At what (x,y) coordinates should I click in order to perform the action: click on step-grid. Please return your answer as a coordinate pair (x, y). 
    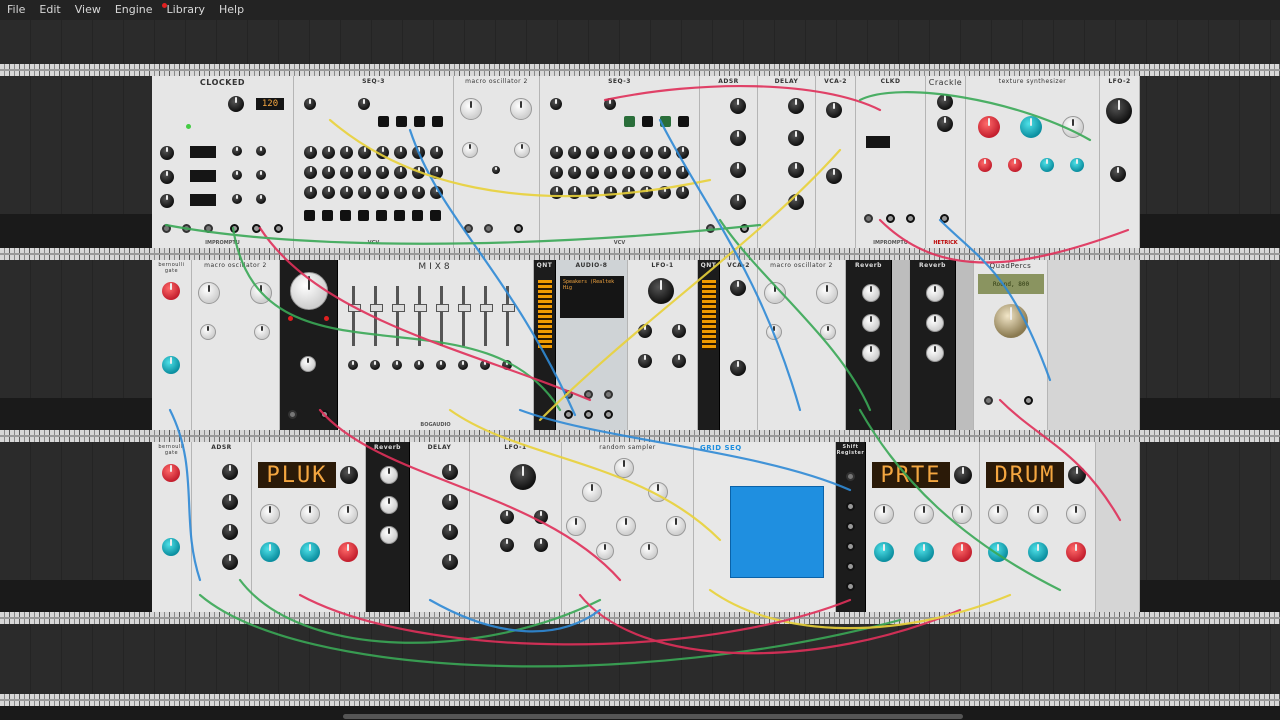
    Looking at the image, I should click on (777, 532).